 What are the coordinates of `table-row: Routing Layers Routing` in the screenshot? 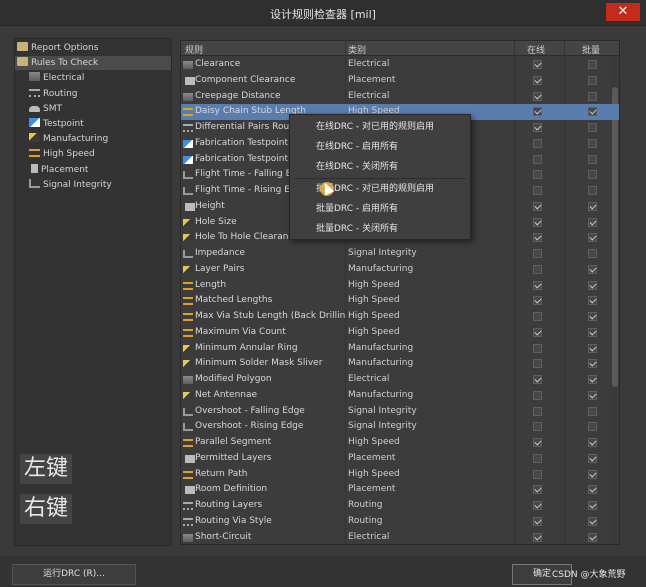 It's located at (400, 506).